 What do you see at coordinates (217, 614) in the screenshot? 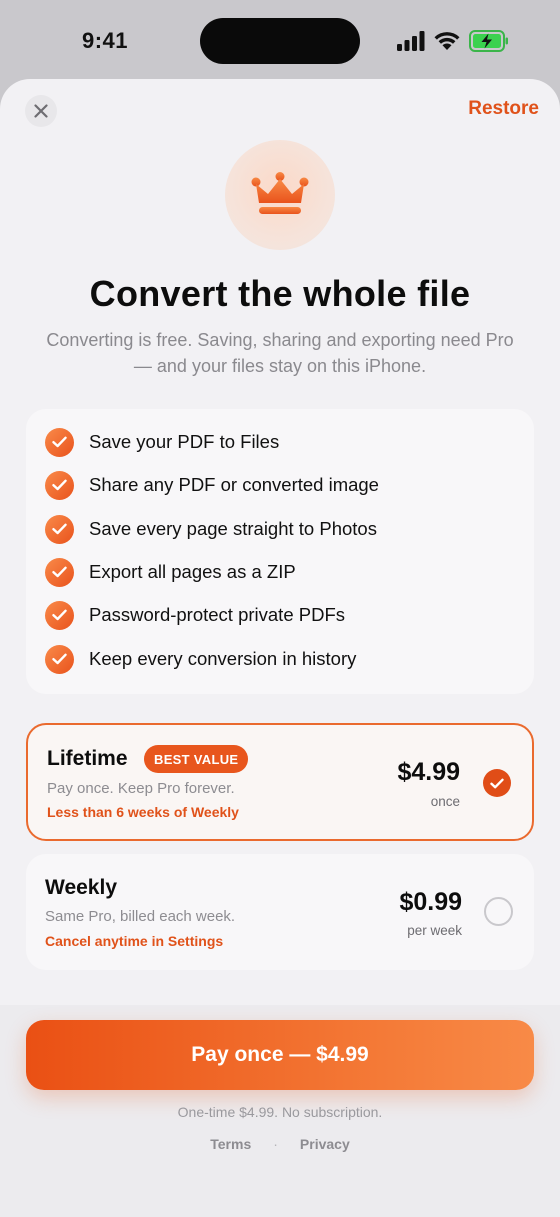
I see `feature-label: Password-protect private PDFs` at bounding box center [217, 614].